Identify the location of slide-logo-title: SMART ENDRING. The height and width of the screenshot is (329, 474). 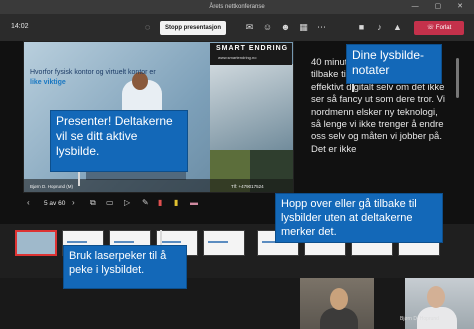
(252, 48).